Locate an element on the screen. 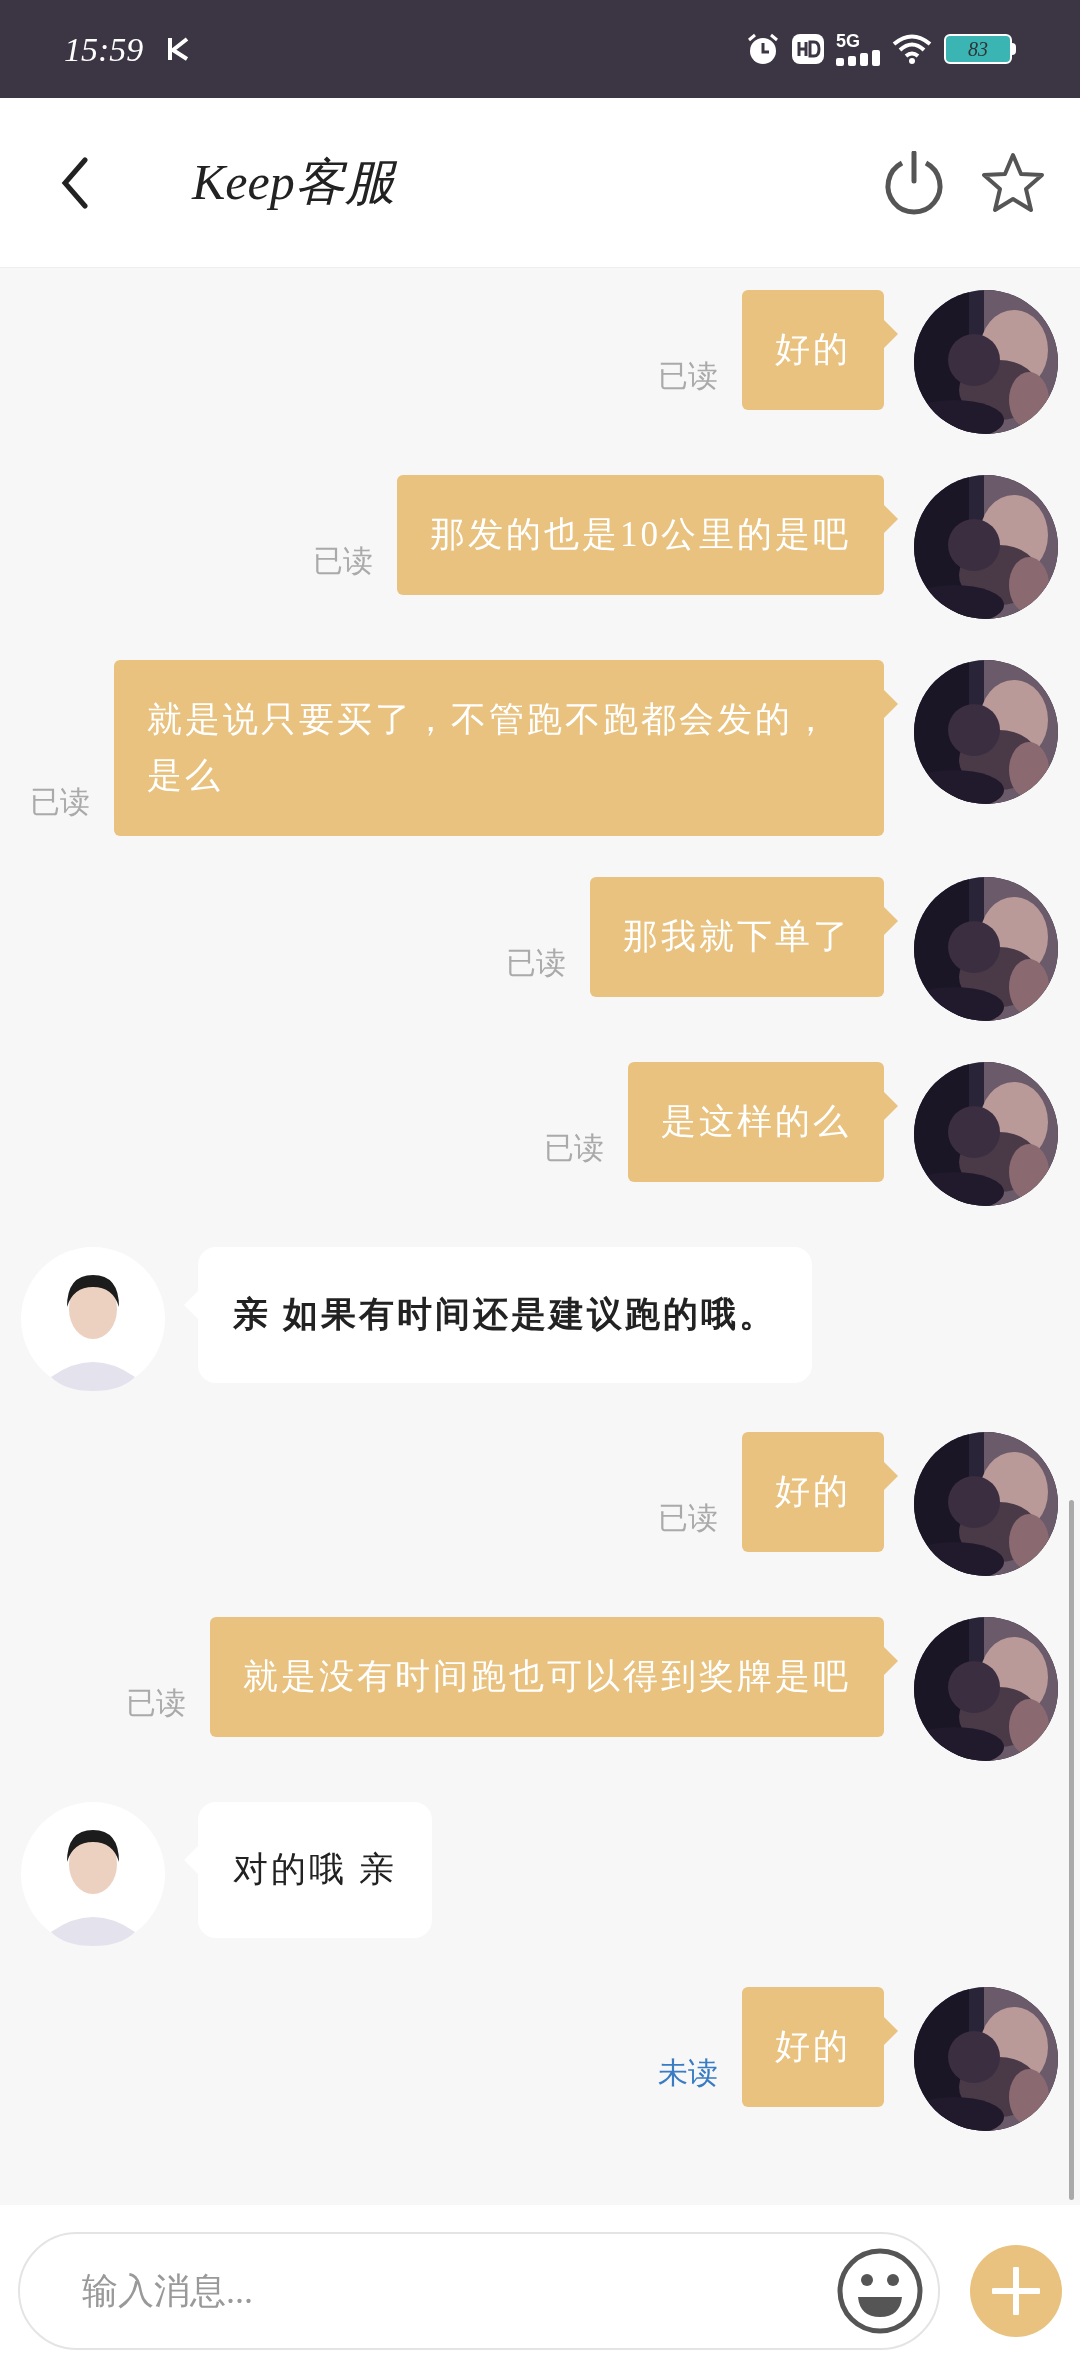 This screenshot has width=1080, height=2376. back-icon is located at coordinates (75, 182).